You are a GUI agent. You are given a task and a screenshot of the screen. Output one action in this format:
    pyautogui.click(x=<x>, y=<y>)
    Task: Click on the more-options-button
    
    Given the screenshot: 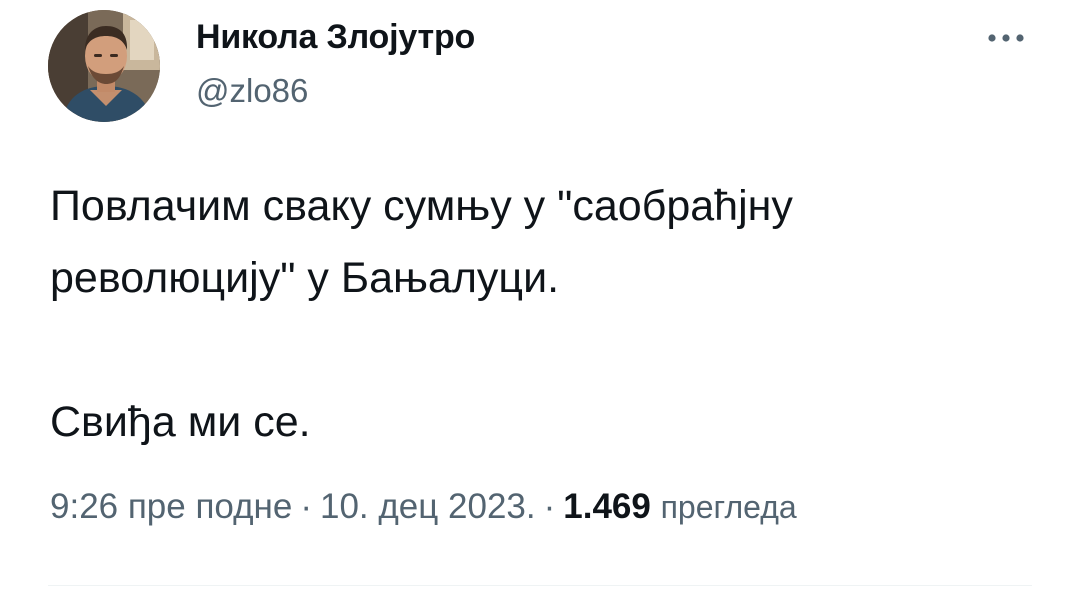 What is the action you would take?
    pyautogui.click(x=1006, y=38)
    